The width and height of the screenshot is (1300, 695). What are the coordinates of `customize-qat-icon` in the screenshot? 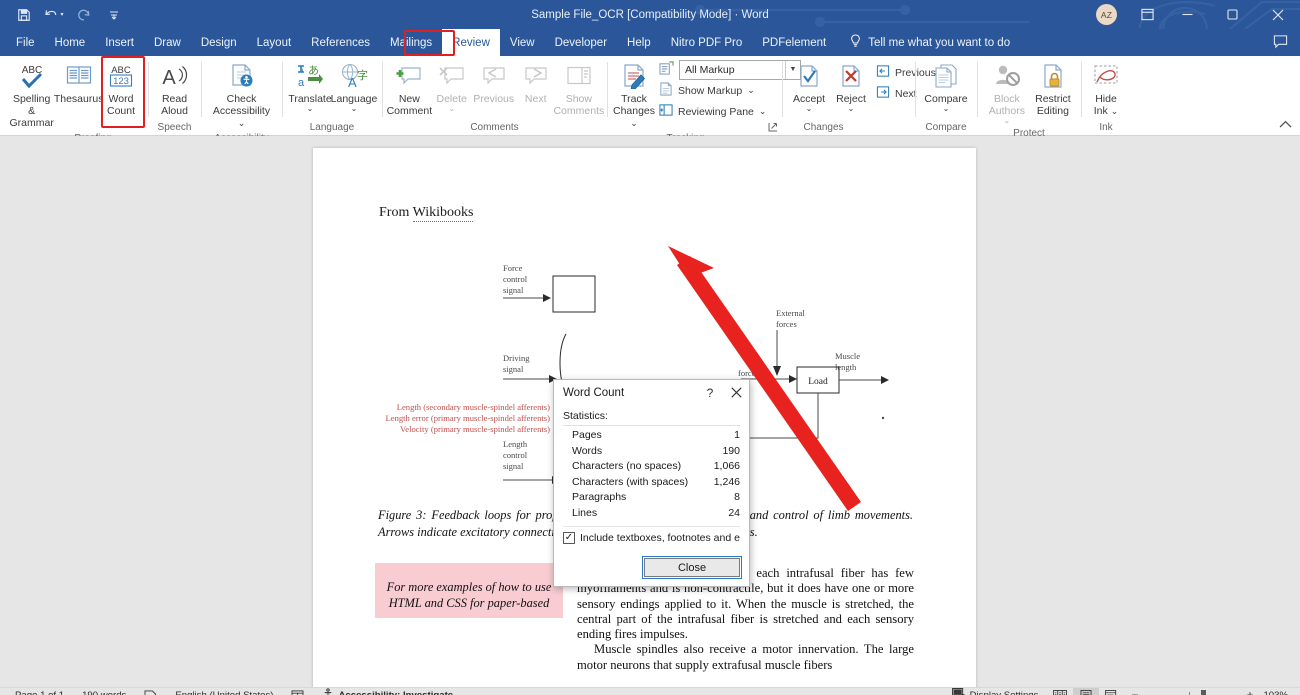 It's located at (114, 15).